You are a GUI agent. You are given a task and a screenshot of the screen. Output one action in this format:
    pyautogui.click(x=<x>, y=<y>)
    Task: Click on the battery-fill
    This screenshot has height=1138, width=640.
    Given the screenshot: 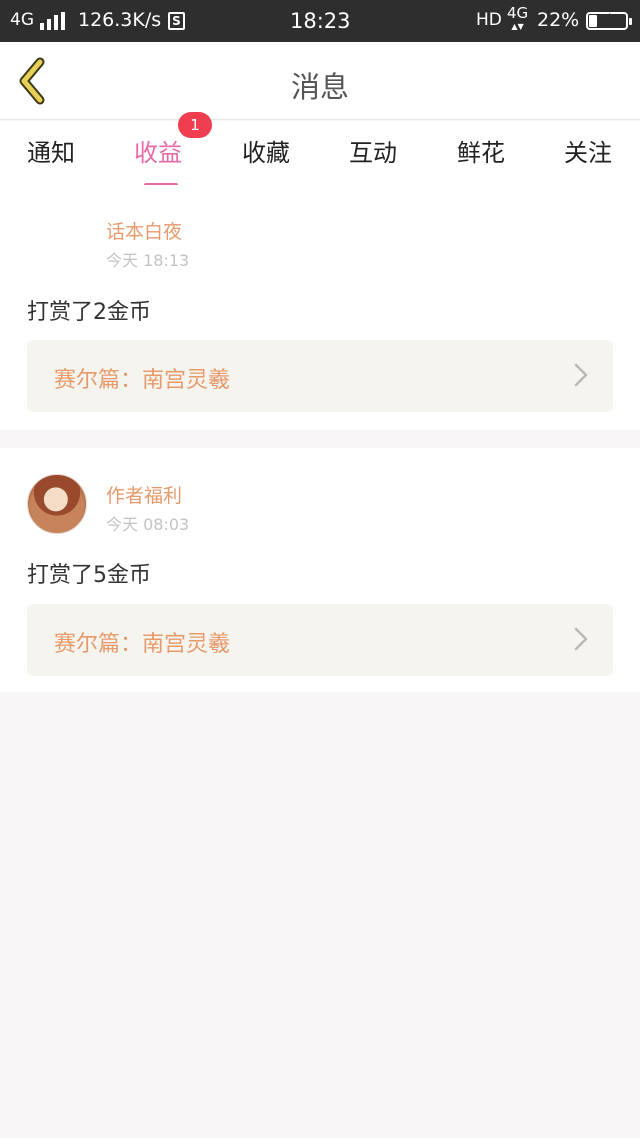 What is the action you would take?
    pyautogui.click(x=593, y=21)
    